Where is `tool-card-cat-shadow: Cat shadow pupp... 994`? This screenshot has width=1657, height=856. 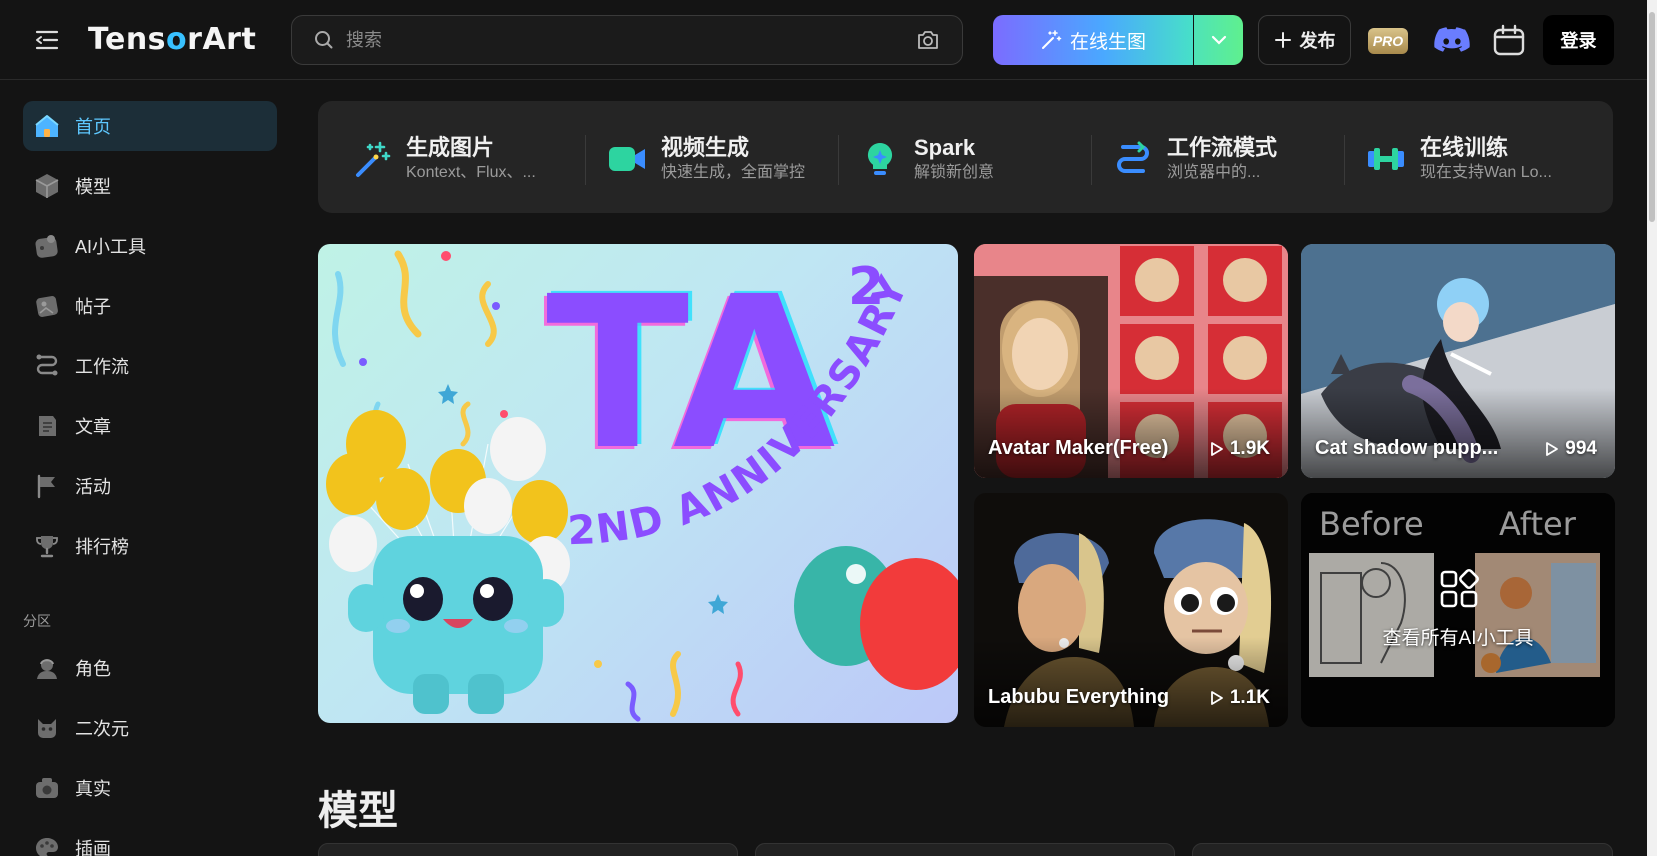 tool-card-cat-shadow: Cat shadow pupp... 994 is located at coordinates (1458, 361).